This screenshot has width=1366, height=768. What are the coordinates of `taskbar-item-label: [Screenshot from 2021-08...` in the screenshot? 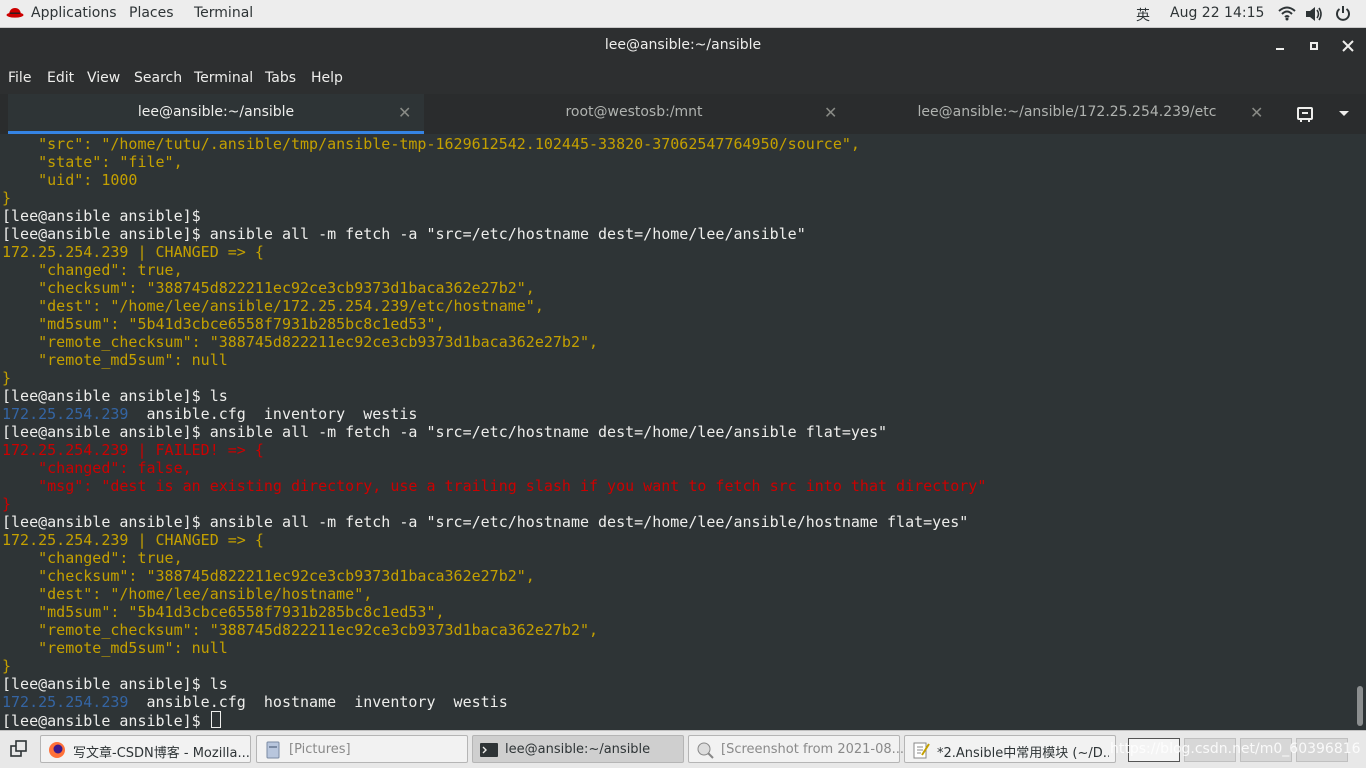 It's located at (813, 749).